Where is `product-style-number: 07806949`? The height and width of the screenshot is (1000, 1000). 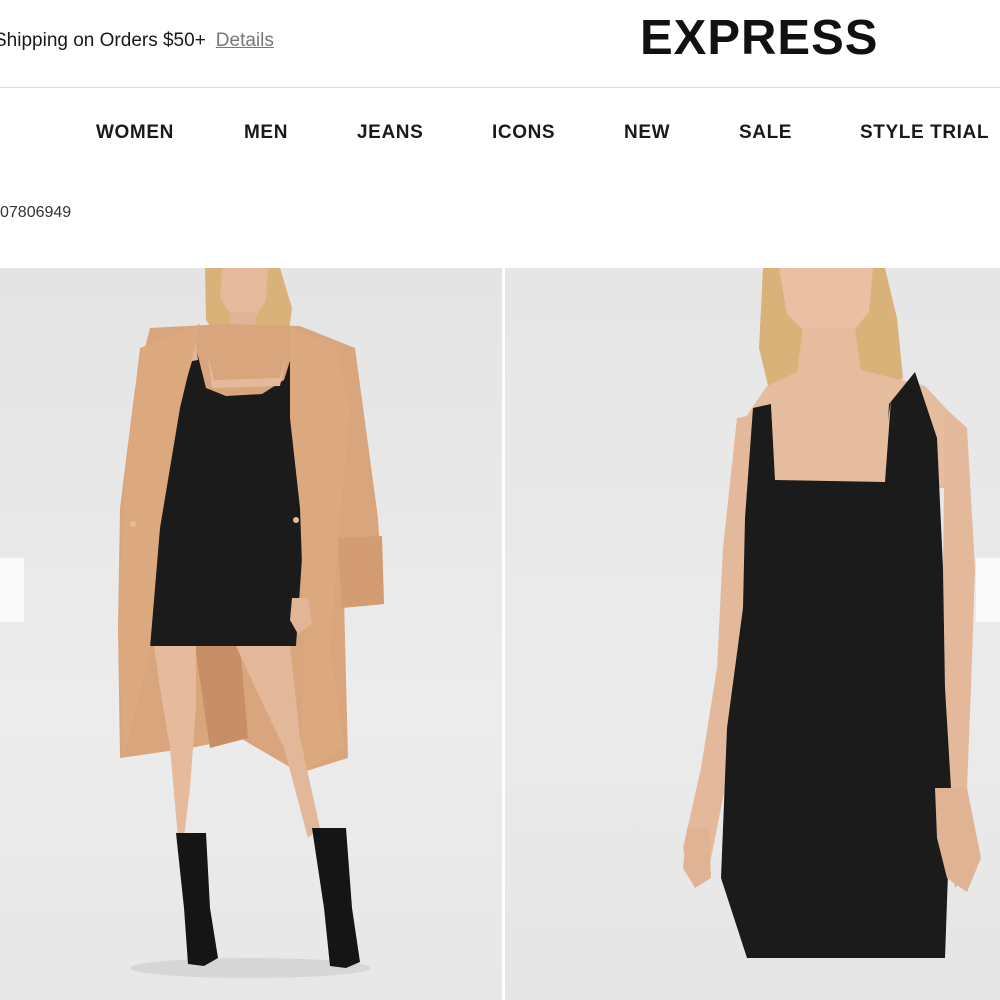
product-style-number: 07806949 is located at coordinates (36, 212).